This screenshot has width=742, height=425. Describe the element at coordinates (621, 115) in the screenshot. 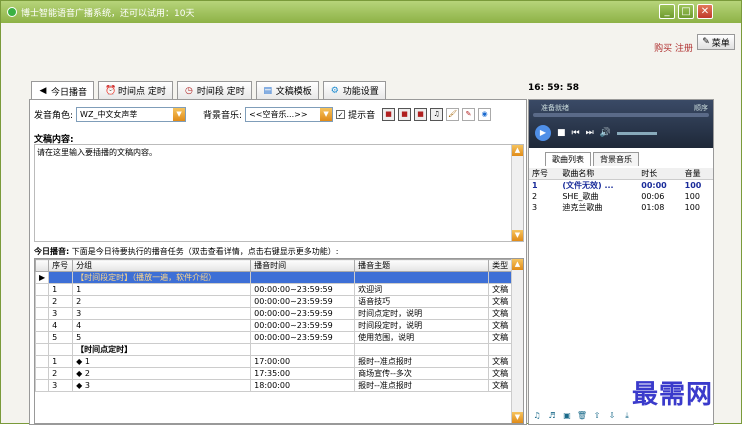

I see `progress-bar` at that location.